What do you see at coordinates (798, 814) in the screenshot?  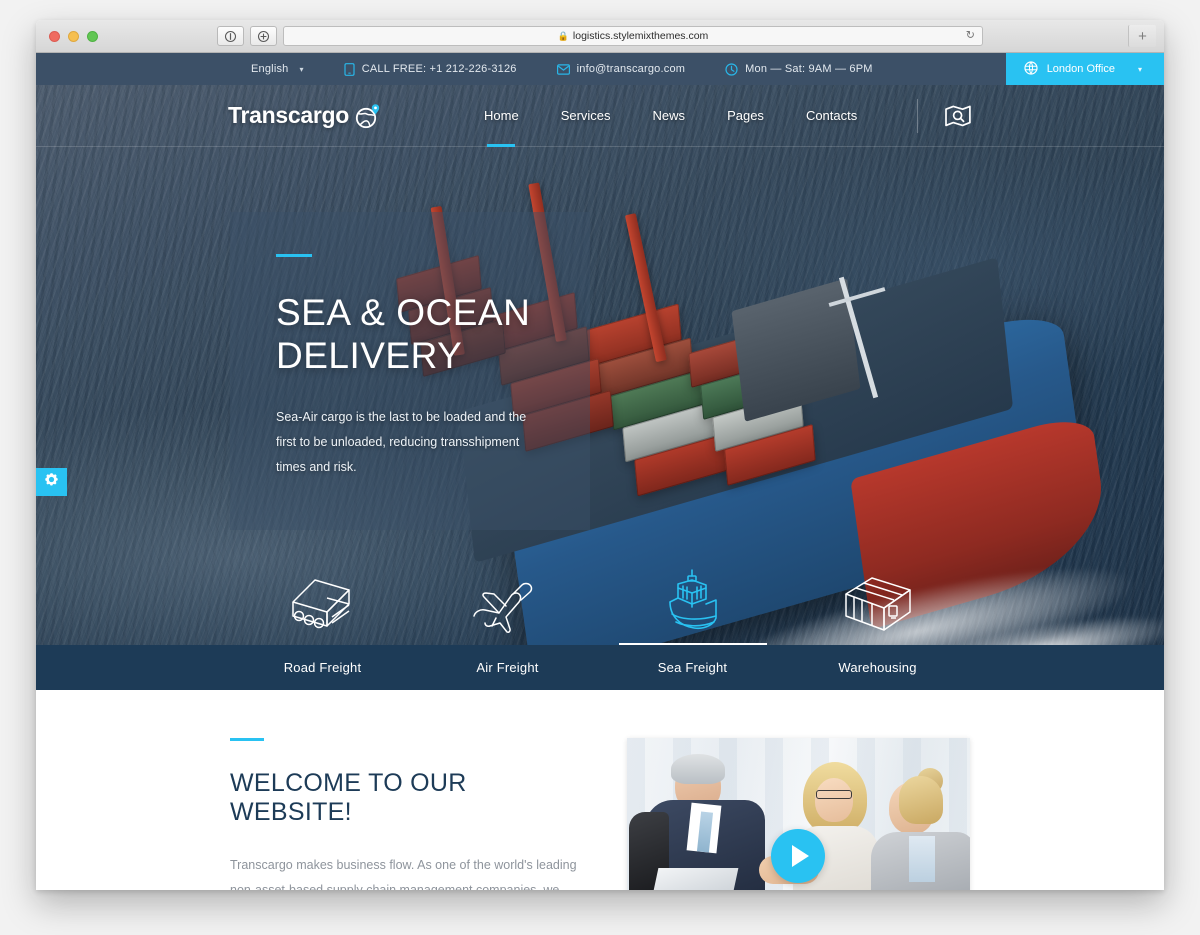 I see `welcome-video-thumbnail` at bounding box center [798, 814].